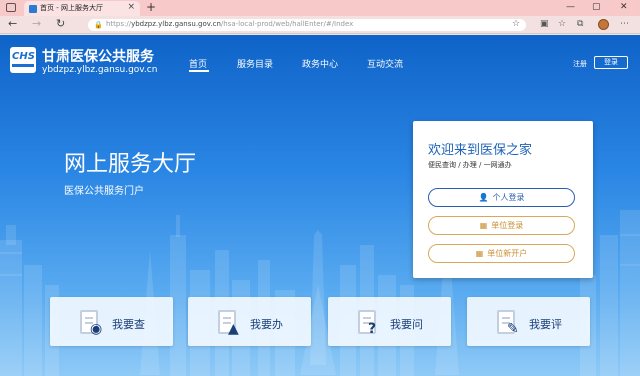  What do you see at coordinates (385, 63) in the screenshot?
I see `nav-interaction: 互动交流` at bounding box center [385, 63].